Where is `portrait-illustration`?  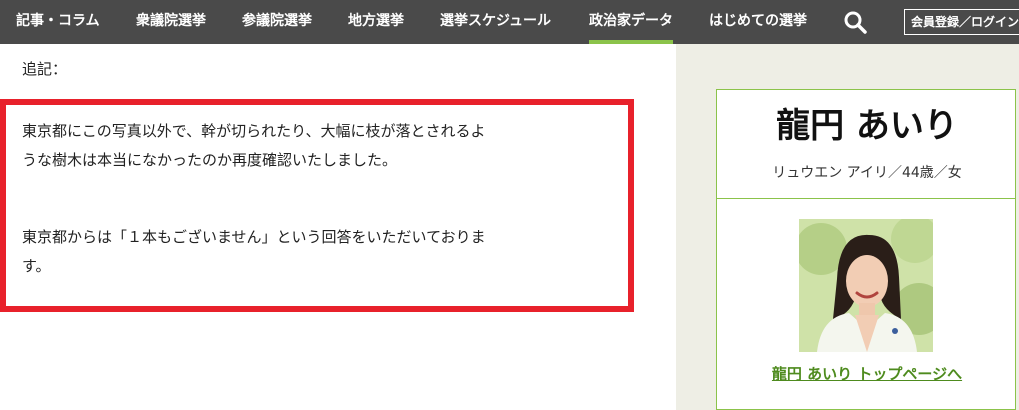
portrait-illustration is located at coordinates (866, 285).